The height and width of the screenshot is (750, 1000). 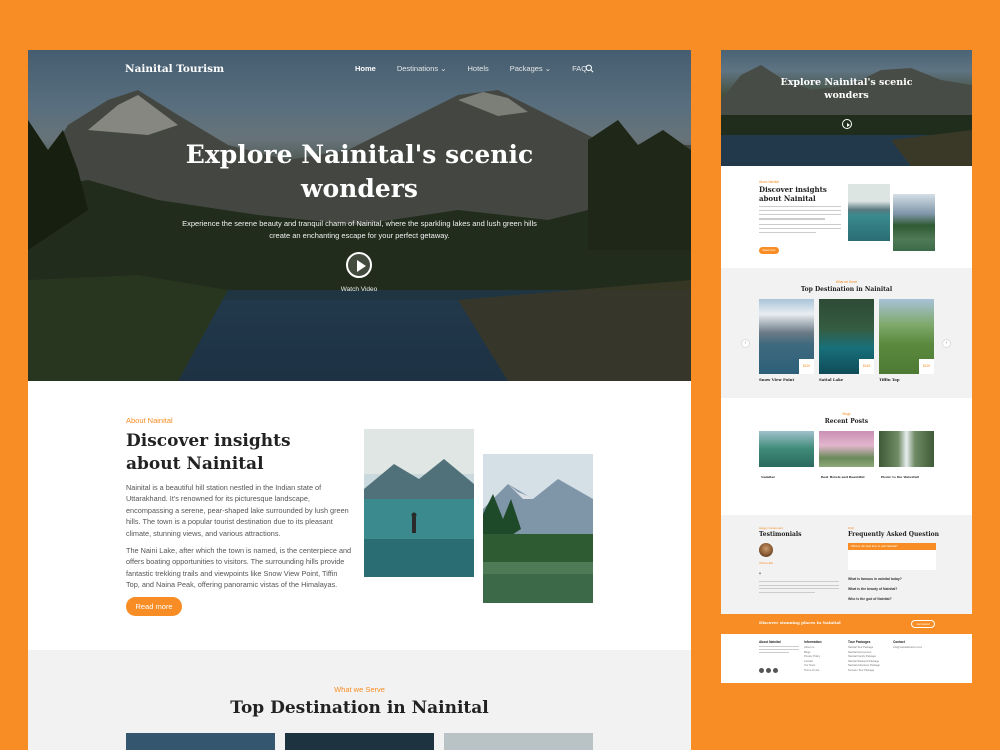 What do you see at coordinates (745, 343) in the screenshot?
I see `carousel-prev-button: ‹` at bounding box center [745, 343].